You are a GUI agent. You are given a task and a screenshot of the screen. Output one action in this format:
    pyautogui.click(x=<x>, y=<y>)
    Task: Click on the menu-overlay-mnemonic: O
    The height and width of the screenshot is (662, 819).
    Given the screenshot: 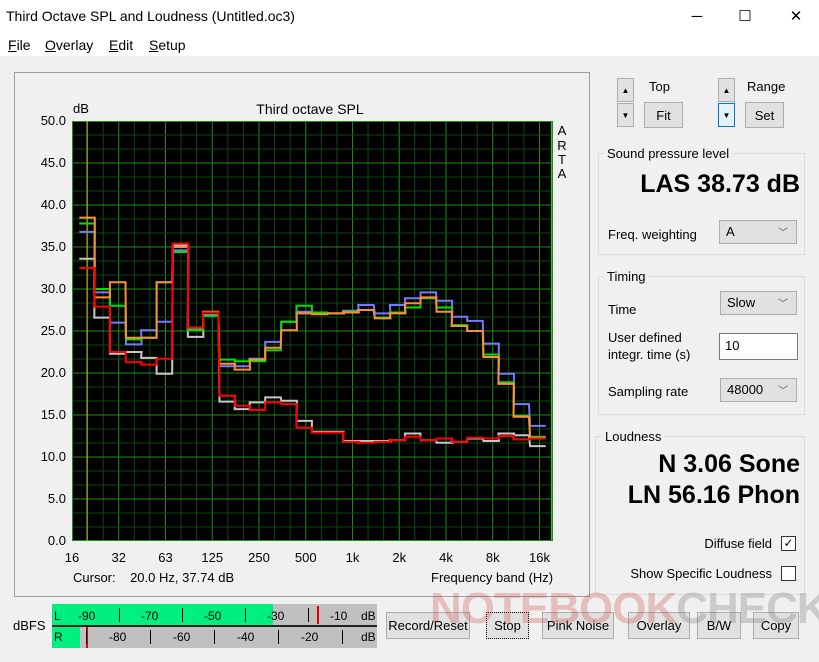 What is the action you would take?
    pyautogui.click(x=50, y=45)
    